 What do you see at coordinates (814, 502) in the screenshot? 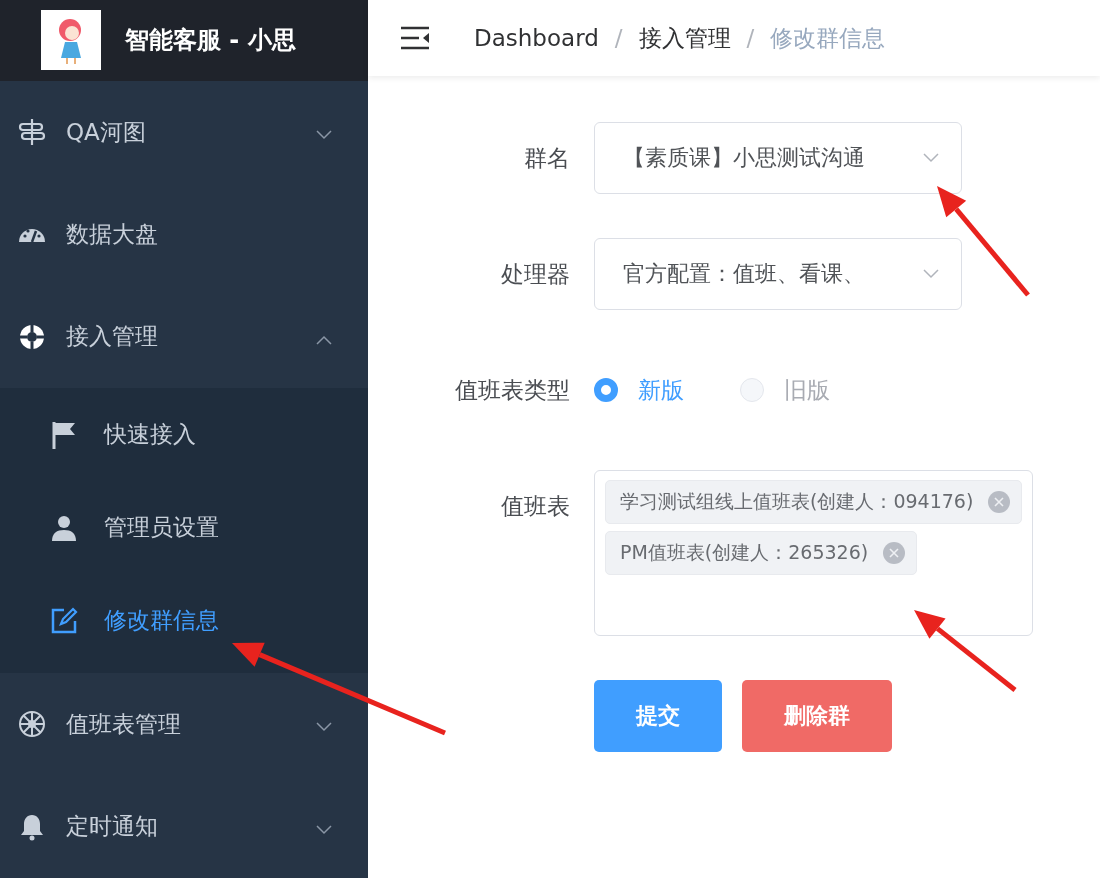
I see `tag: 学习测试组线上值班表(创建人：094176)` at bounding box center [814, 502].